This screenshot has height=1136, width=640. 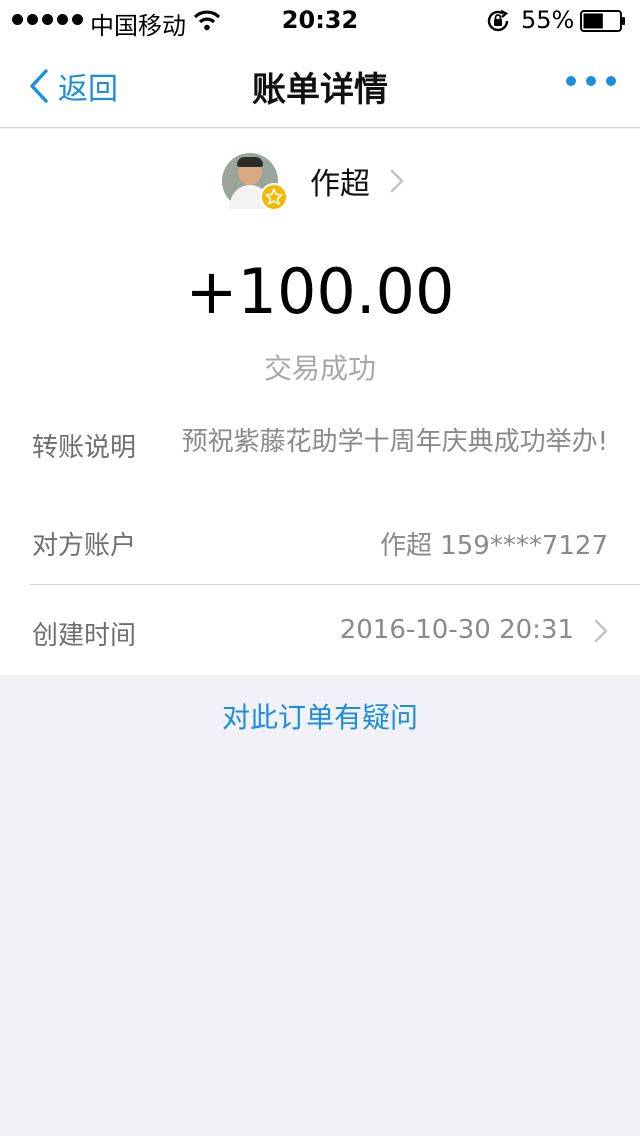 I want to click on transaction-status: 交易成功, so click(x=319, y=368).